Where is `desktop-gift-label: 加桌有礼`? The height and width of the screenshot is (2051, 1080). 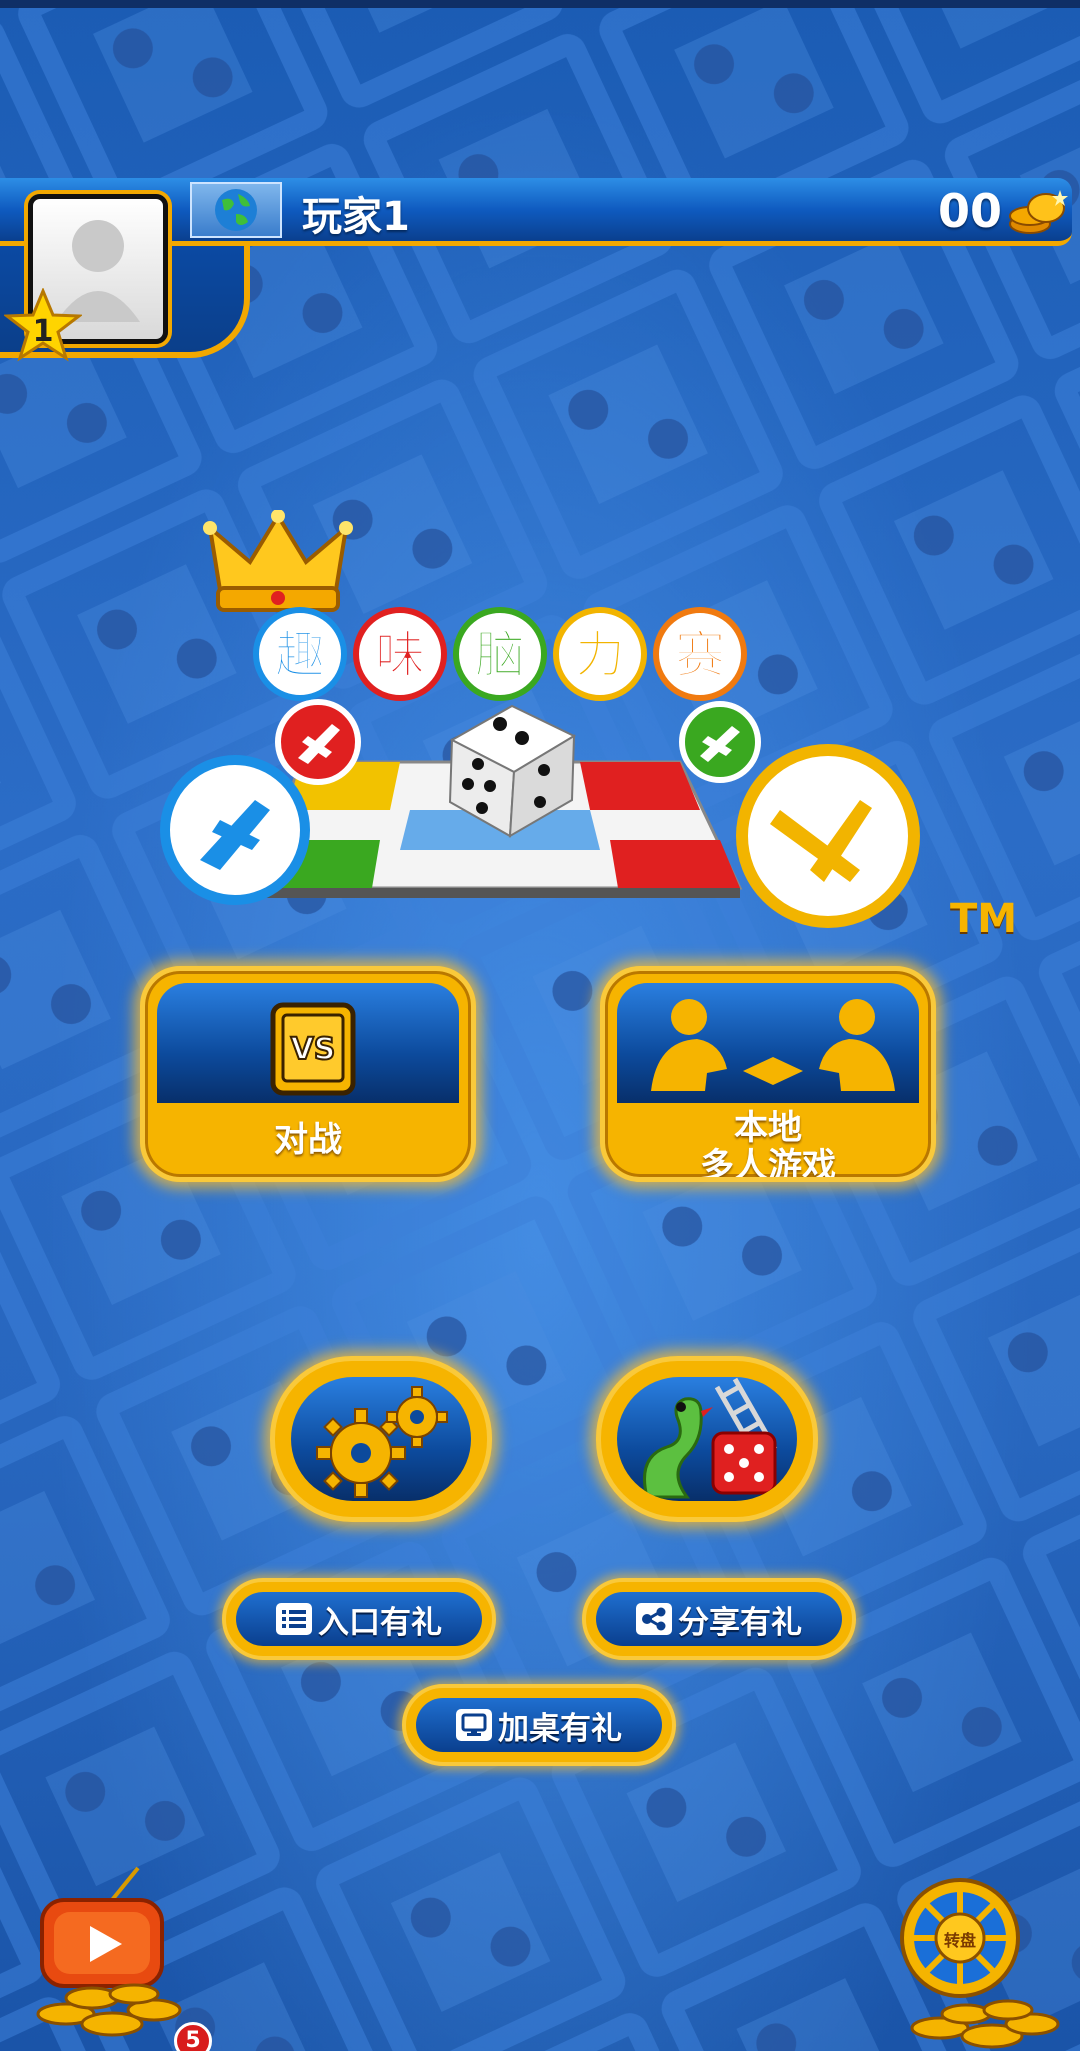 desktop-gift-label: 加桌有礼 is located at coordinates (560, 1728).